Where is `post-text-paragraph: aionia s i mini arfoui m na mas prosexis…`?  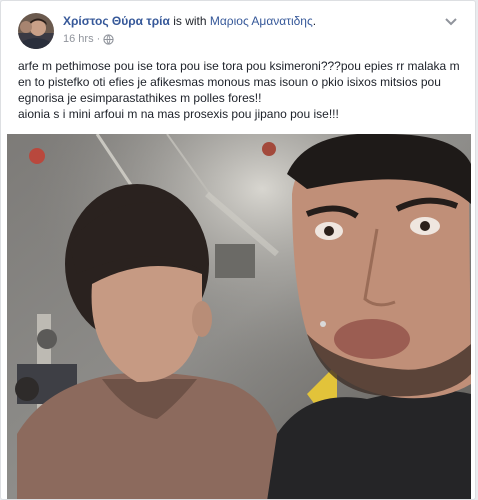
post-text-paragraph: aionia s i mini arfoui m na mas prosexis… is located at coordinates (178, 114).